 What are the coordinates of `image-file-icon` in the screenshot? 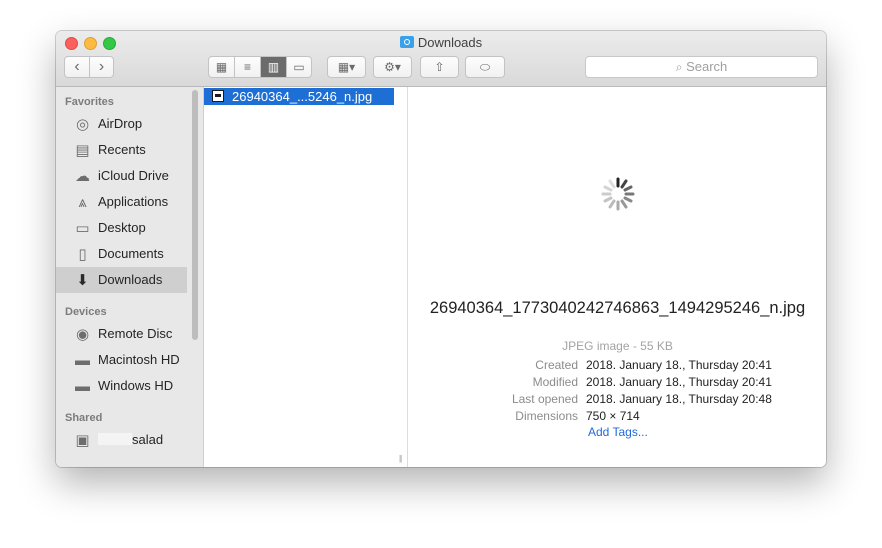 It's located at (218, 96).